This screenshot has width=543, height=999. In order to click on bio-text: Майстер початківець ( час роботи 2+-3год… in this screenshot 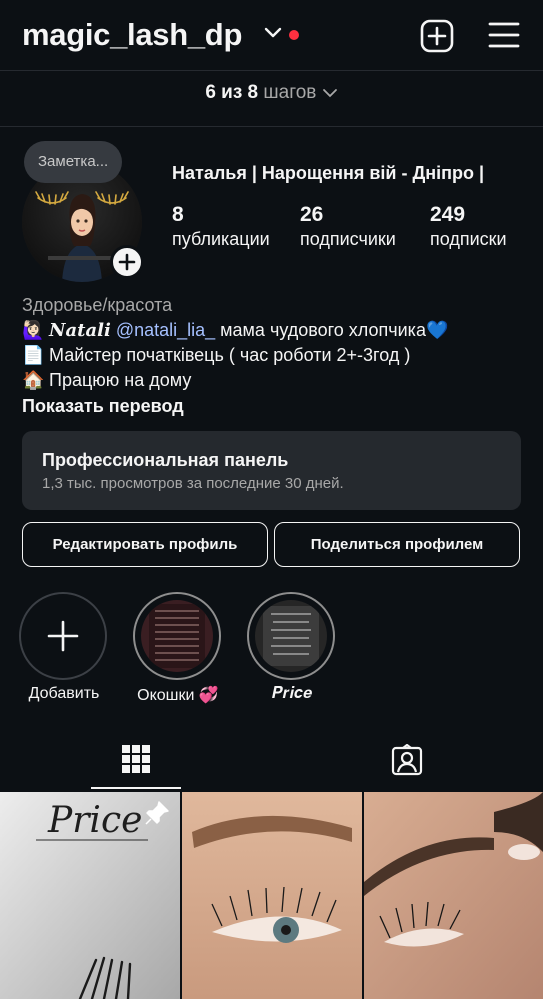, I will do `click(230, 355)`.